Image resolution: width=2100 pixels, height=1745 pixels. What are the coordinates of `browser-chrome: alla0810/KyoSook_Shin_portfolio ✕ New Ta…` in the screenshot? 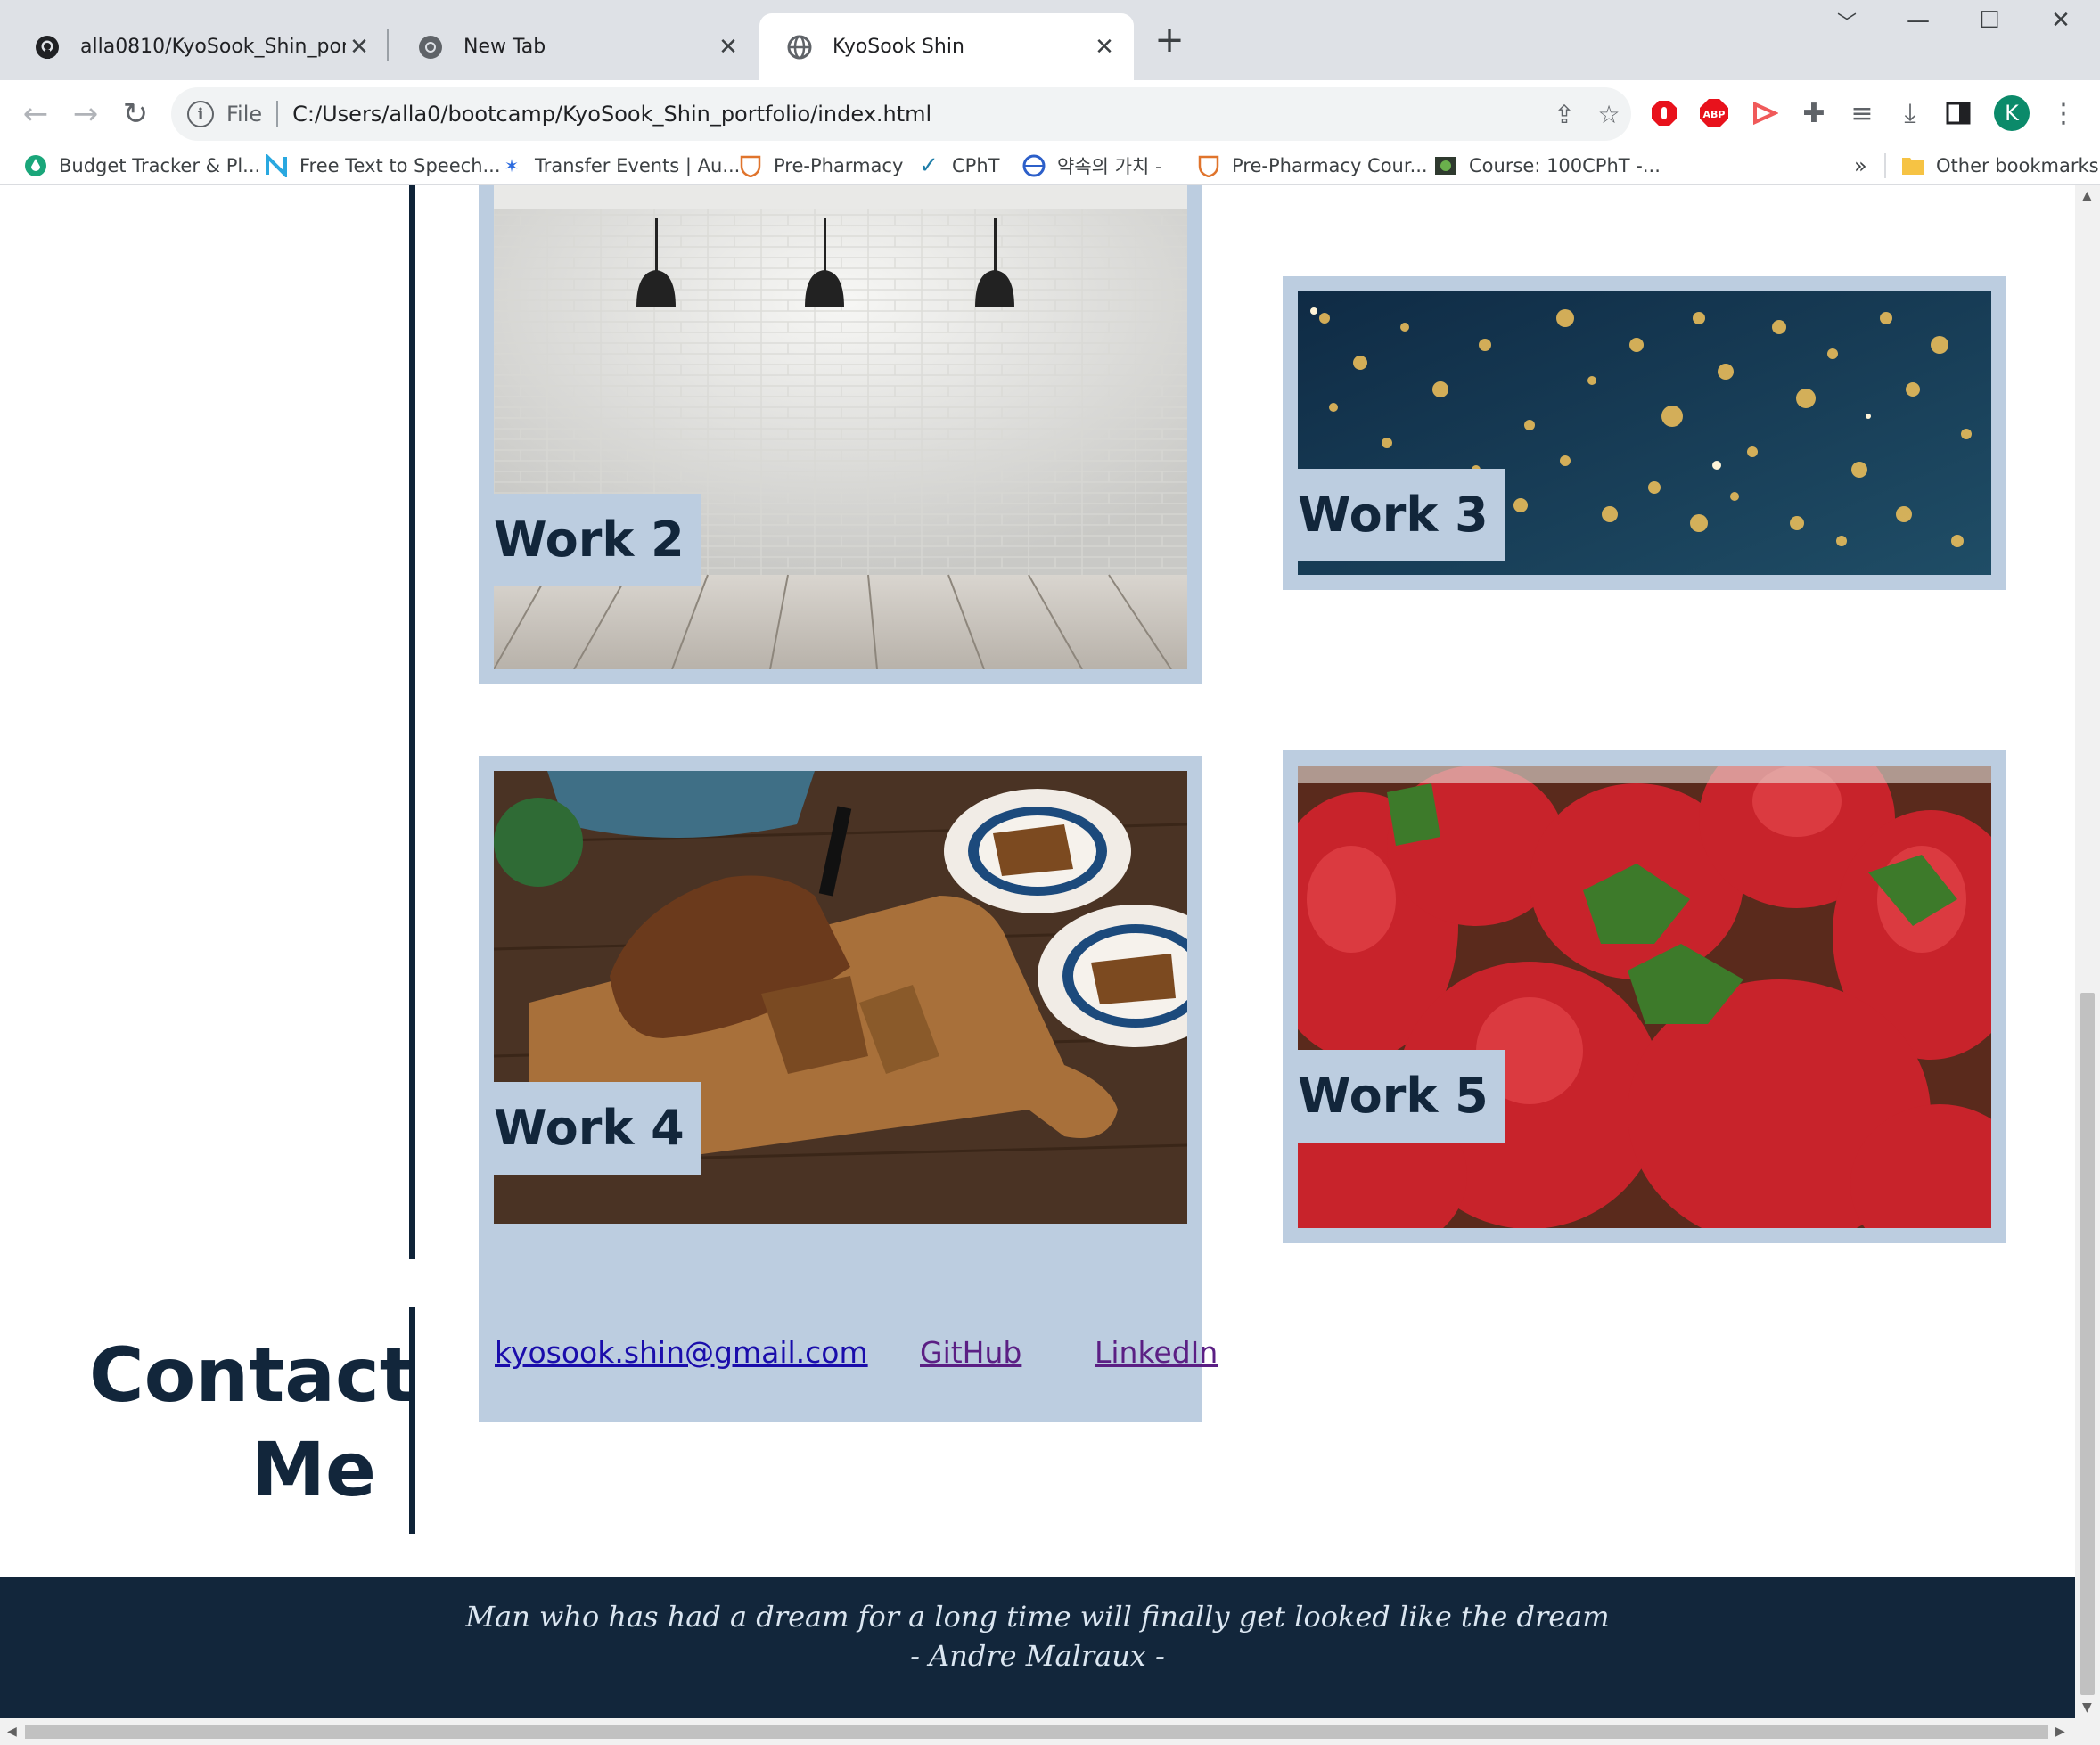 It's located at (1050, 92).